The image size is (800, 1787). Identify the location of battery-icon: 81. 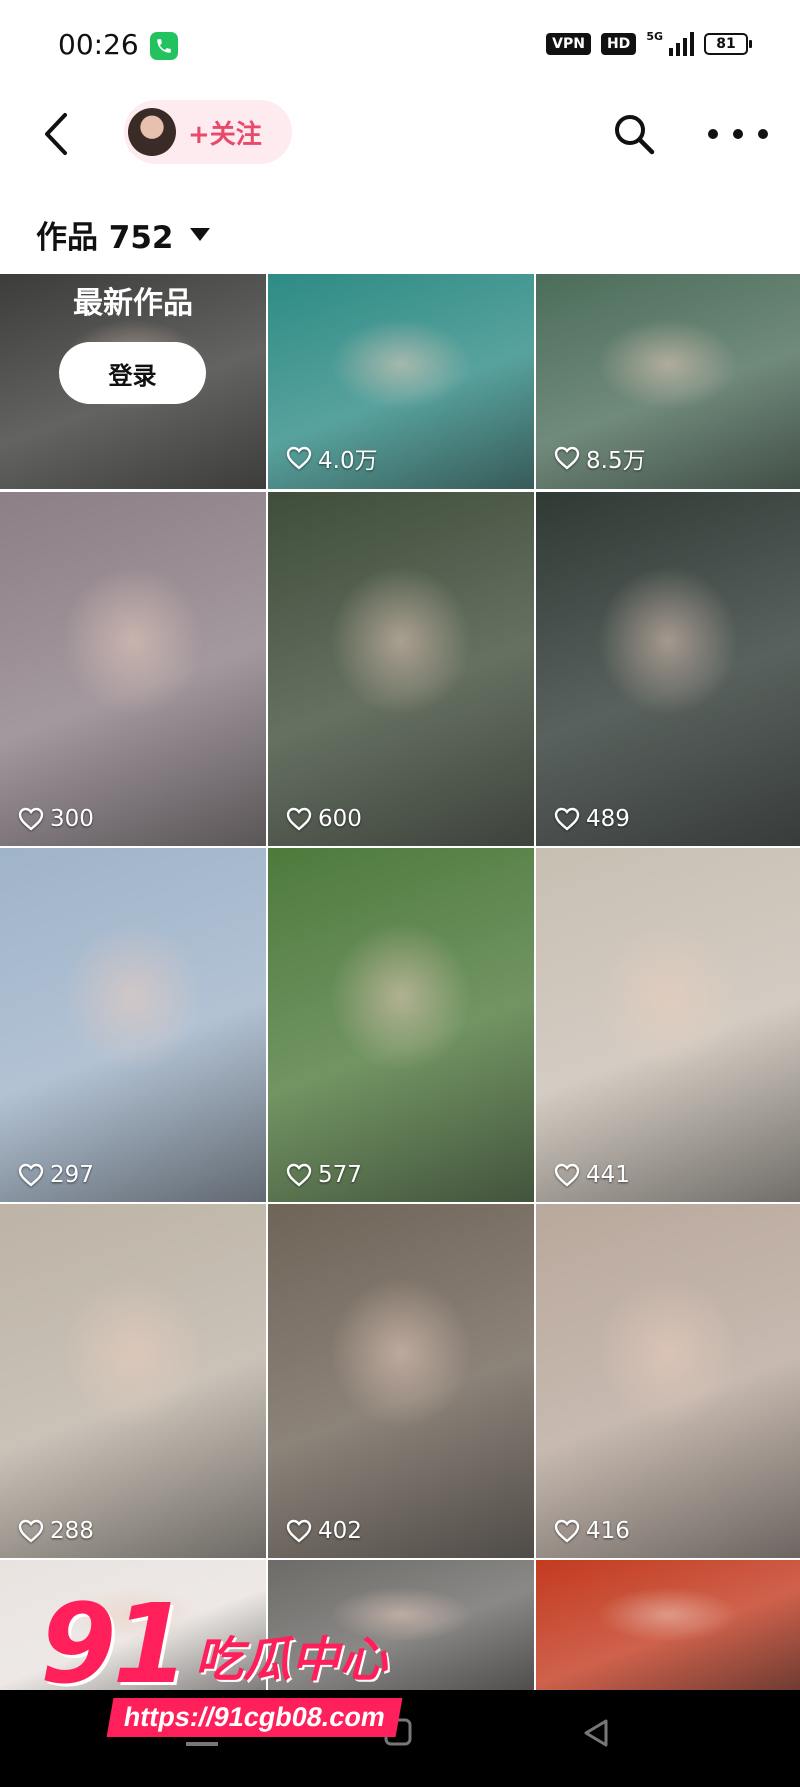
(728, 44).